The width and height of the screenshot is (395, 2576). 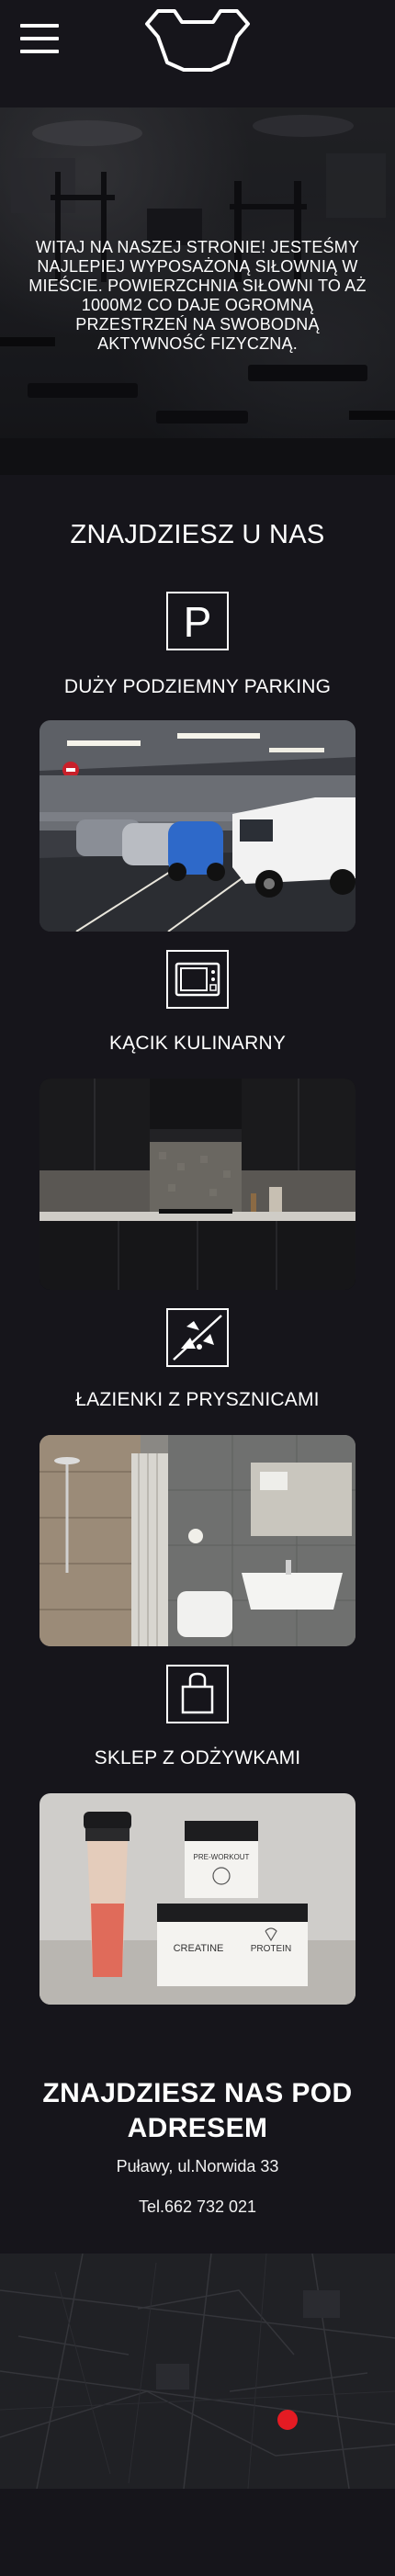 What do you see at coordinates (197, 2532) in the screenshot?
I see `page-footer` at bounding box center [197, 2532].